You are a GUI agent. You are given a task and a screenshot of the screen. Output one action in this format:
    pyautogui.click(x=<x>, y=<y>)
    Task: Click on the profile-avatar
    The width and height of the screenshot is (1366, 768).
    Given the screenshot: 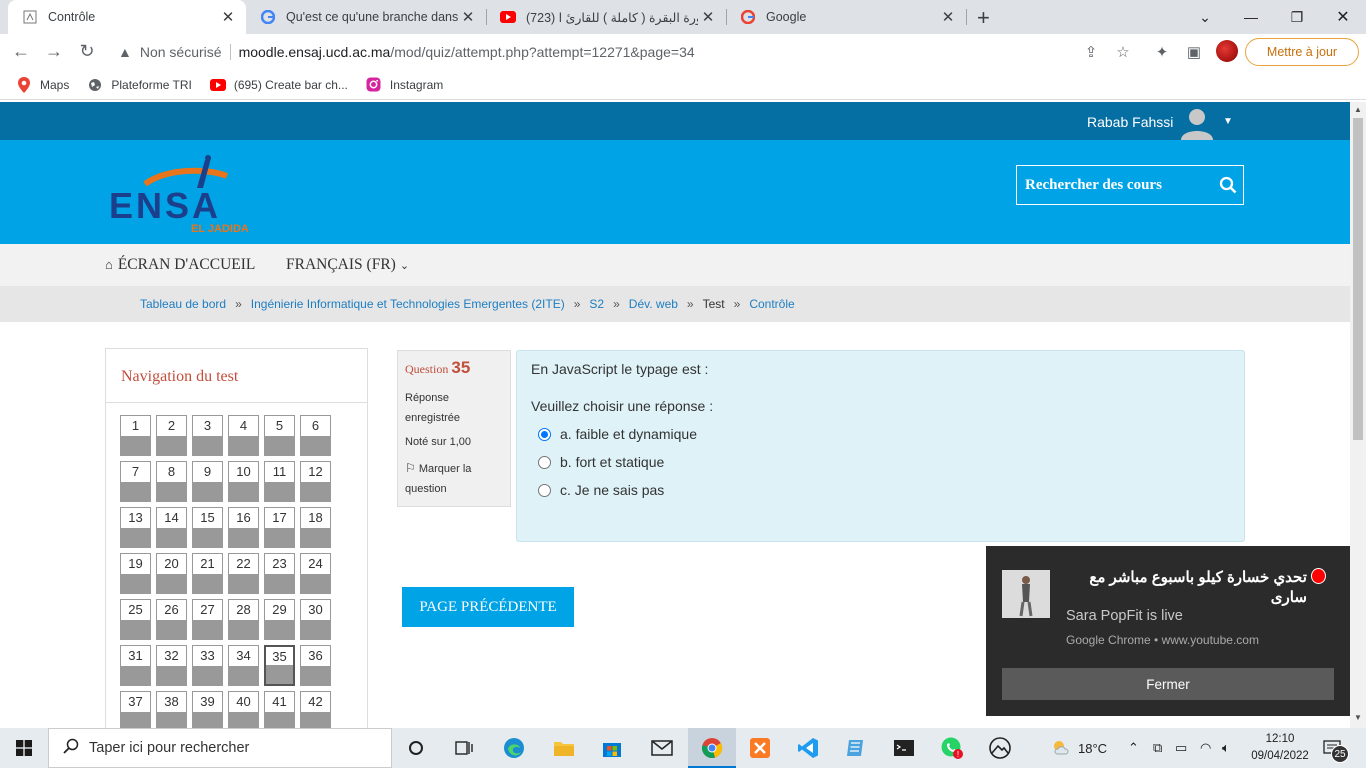 What is the action you would take?
    pyautogui.click(x=1227, y=51)
    